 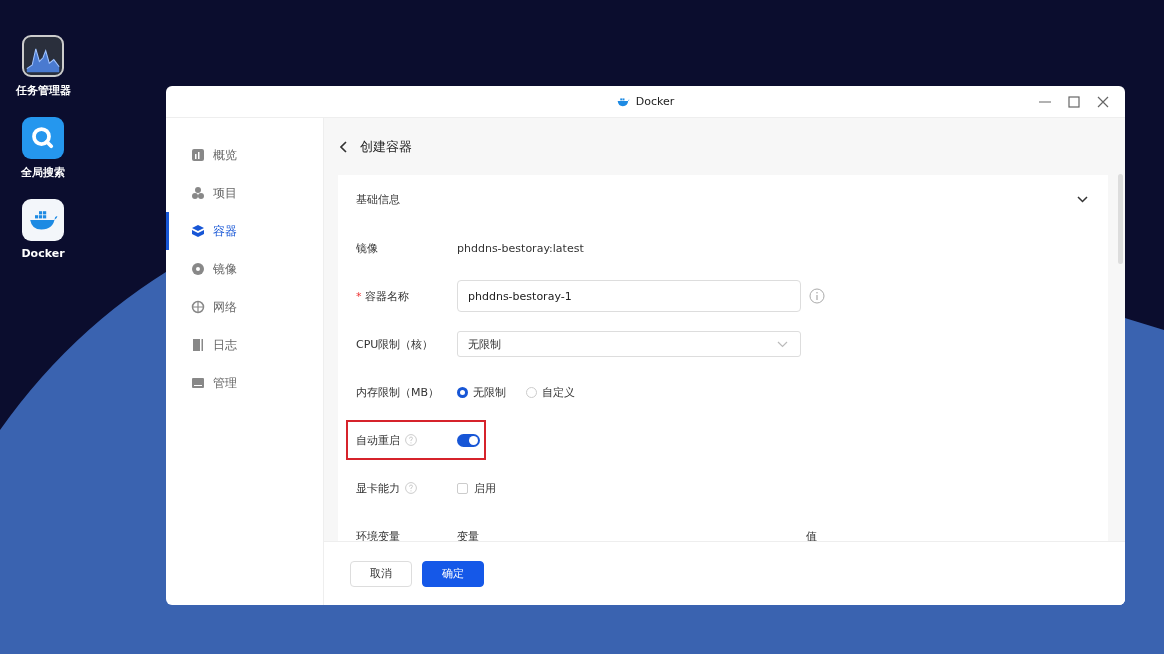 What do you see at coordinates (1120, 219) in the screenshot?
I see `scrollbar-thumb` at bounding box center [1120, 219].